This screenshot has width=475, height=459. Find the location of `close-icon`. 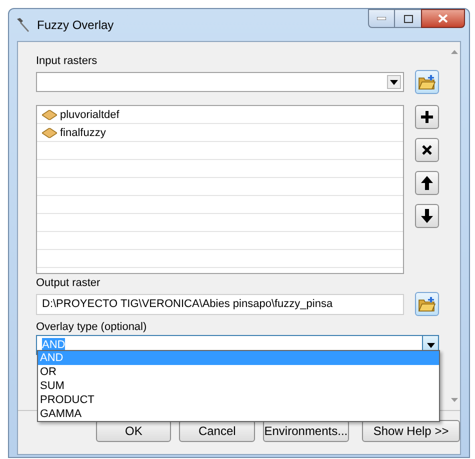

close-icon is located at coordinates (443, 18).